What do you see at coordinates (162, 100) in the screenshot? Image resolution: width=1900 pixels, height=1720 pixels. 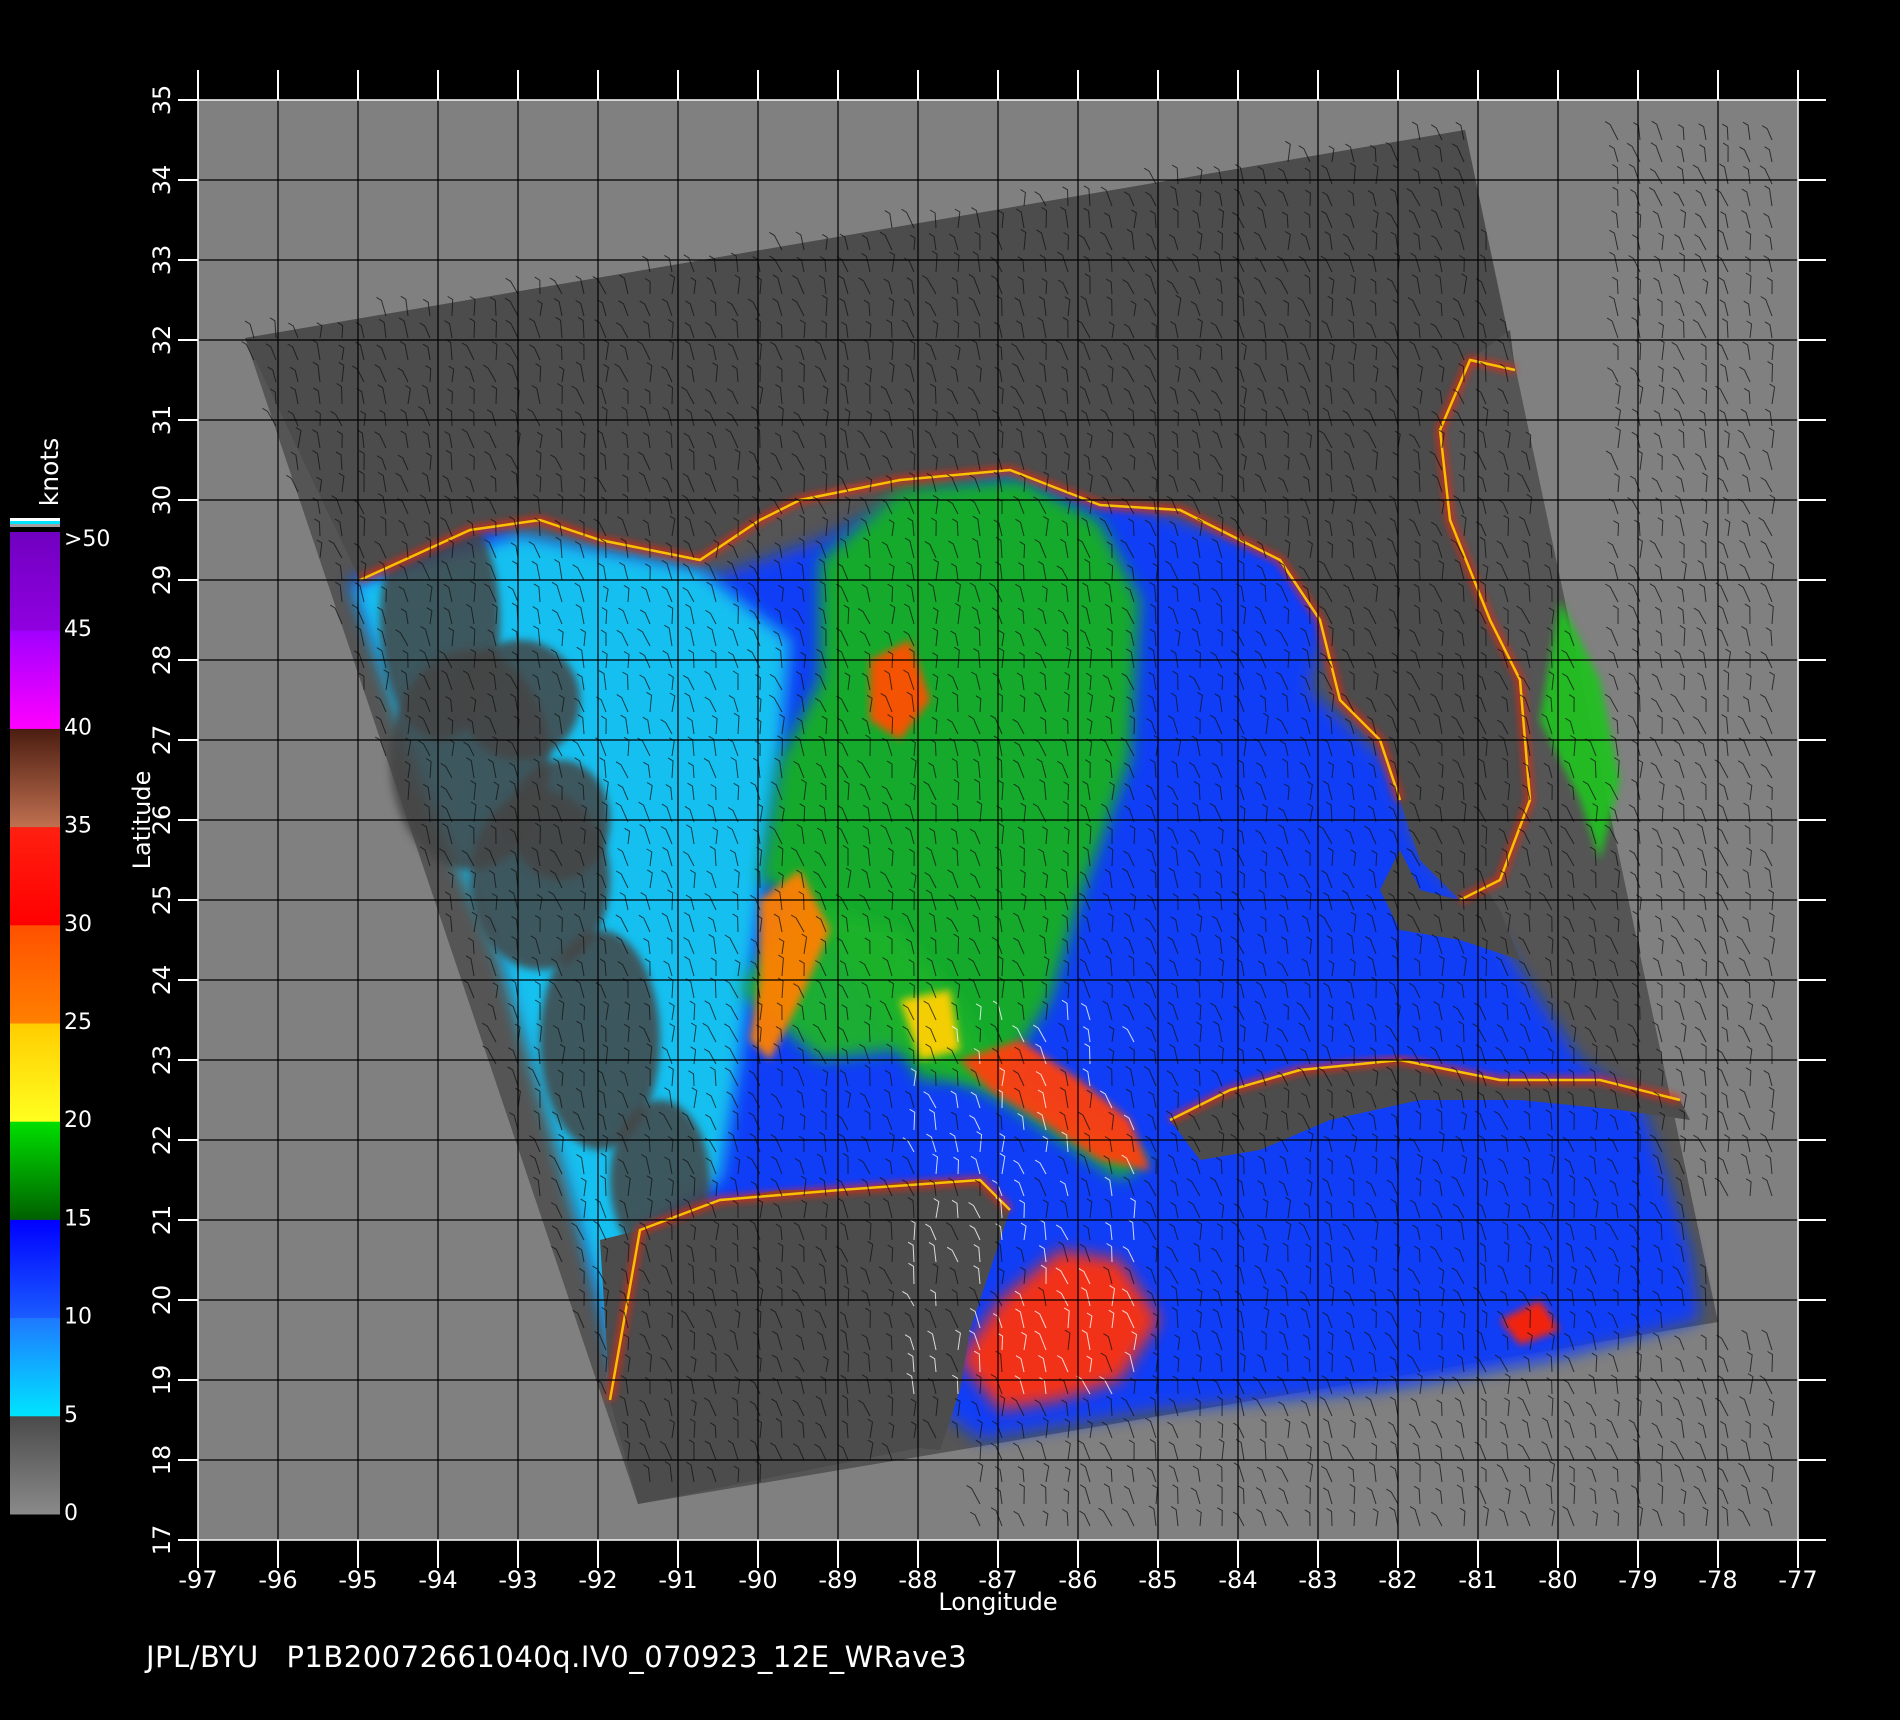 I see `y-tick-label: 35` at bounding box center [162, 100].